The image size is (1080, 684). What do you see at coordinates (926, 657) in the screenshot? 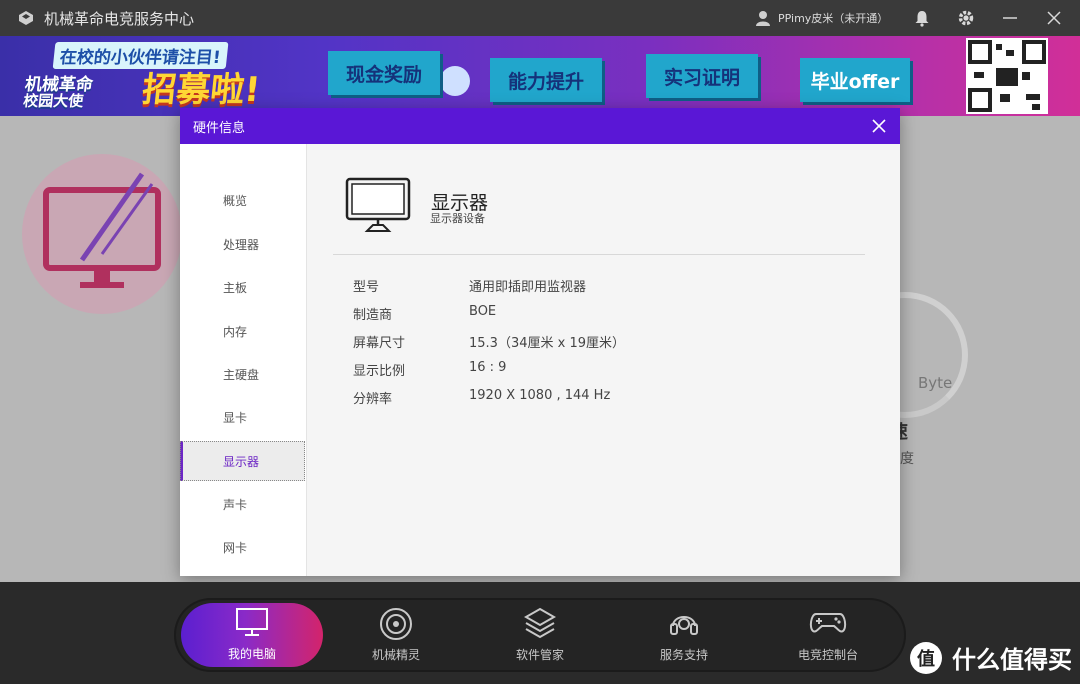
I see `watermark-logo-icon: 值` at bounding box center [926, 657].